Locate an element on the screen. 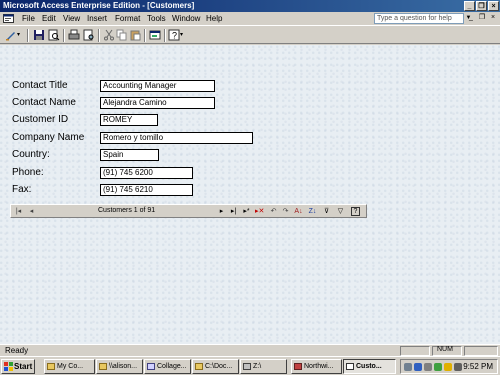  taskbar-button-label: Z:\ is located at coordinates (257, 366).